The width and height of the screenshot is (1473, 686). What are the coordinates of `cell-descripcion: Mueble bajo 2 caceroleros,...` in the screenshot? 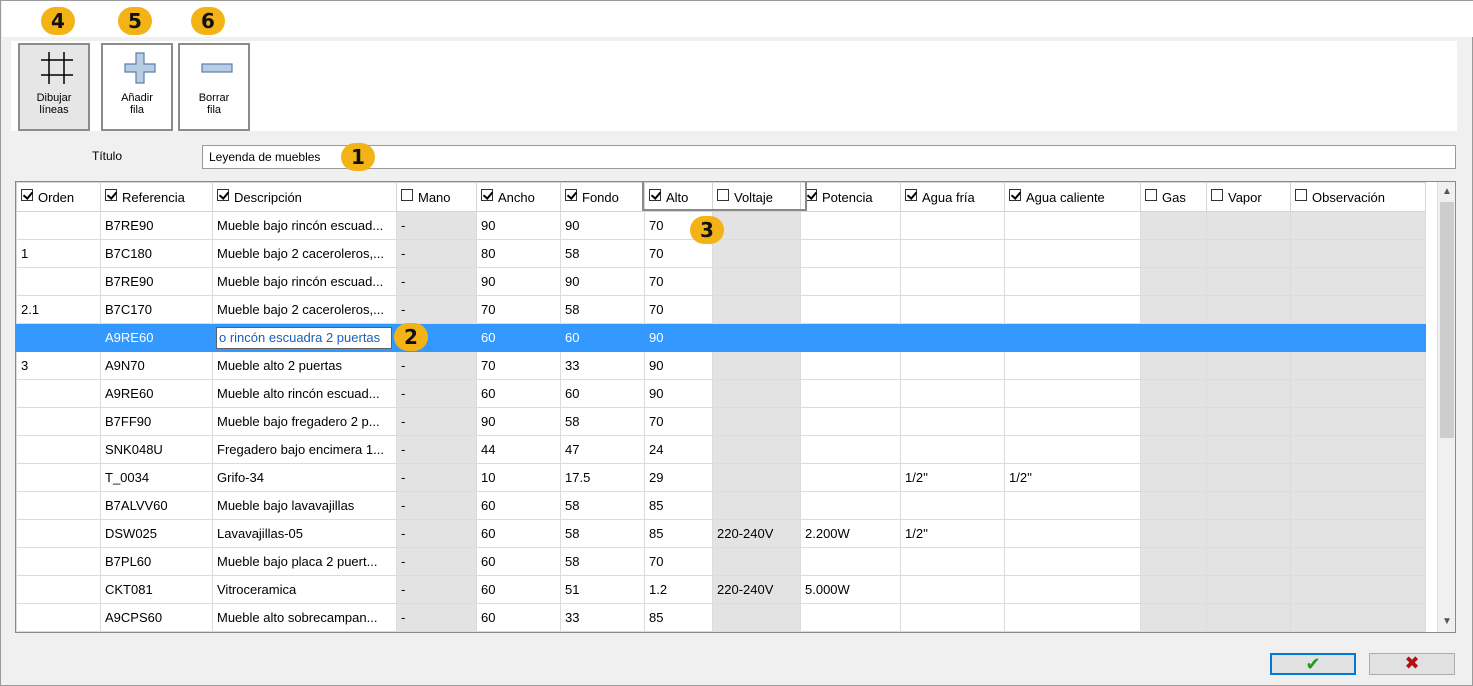 It's located at (304, 253).